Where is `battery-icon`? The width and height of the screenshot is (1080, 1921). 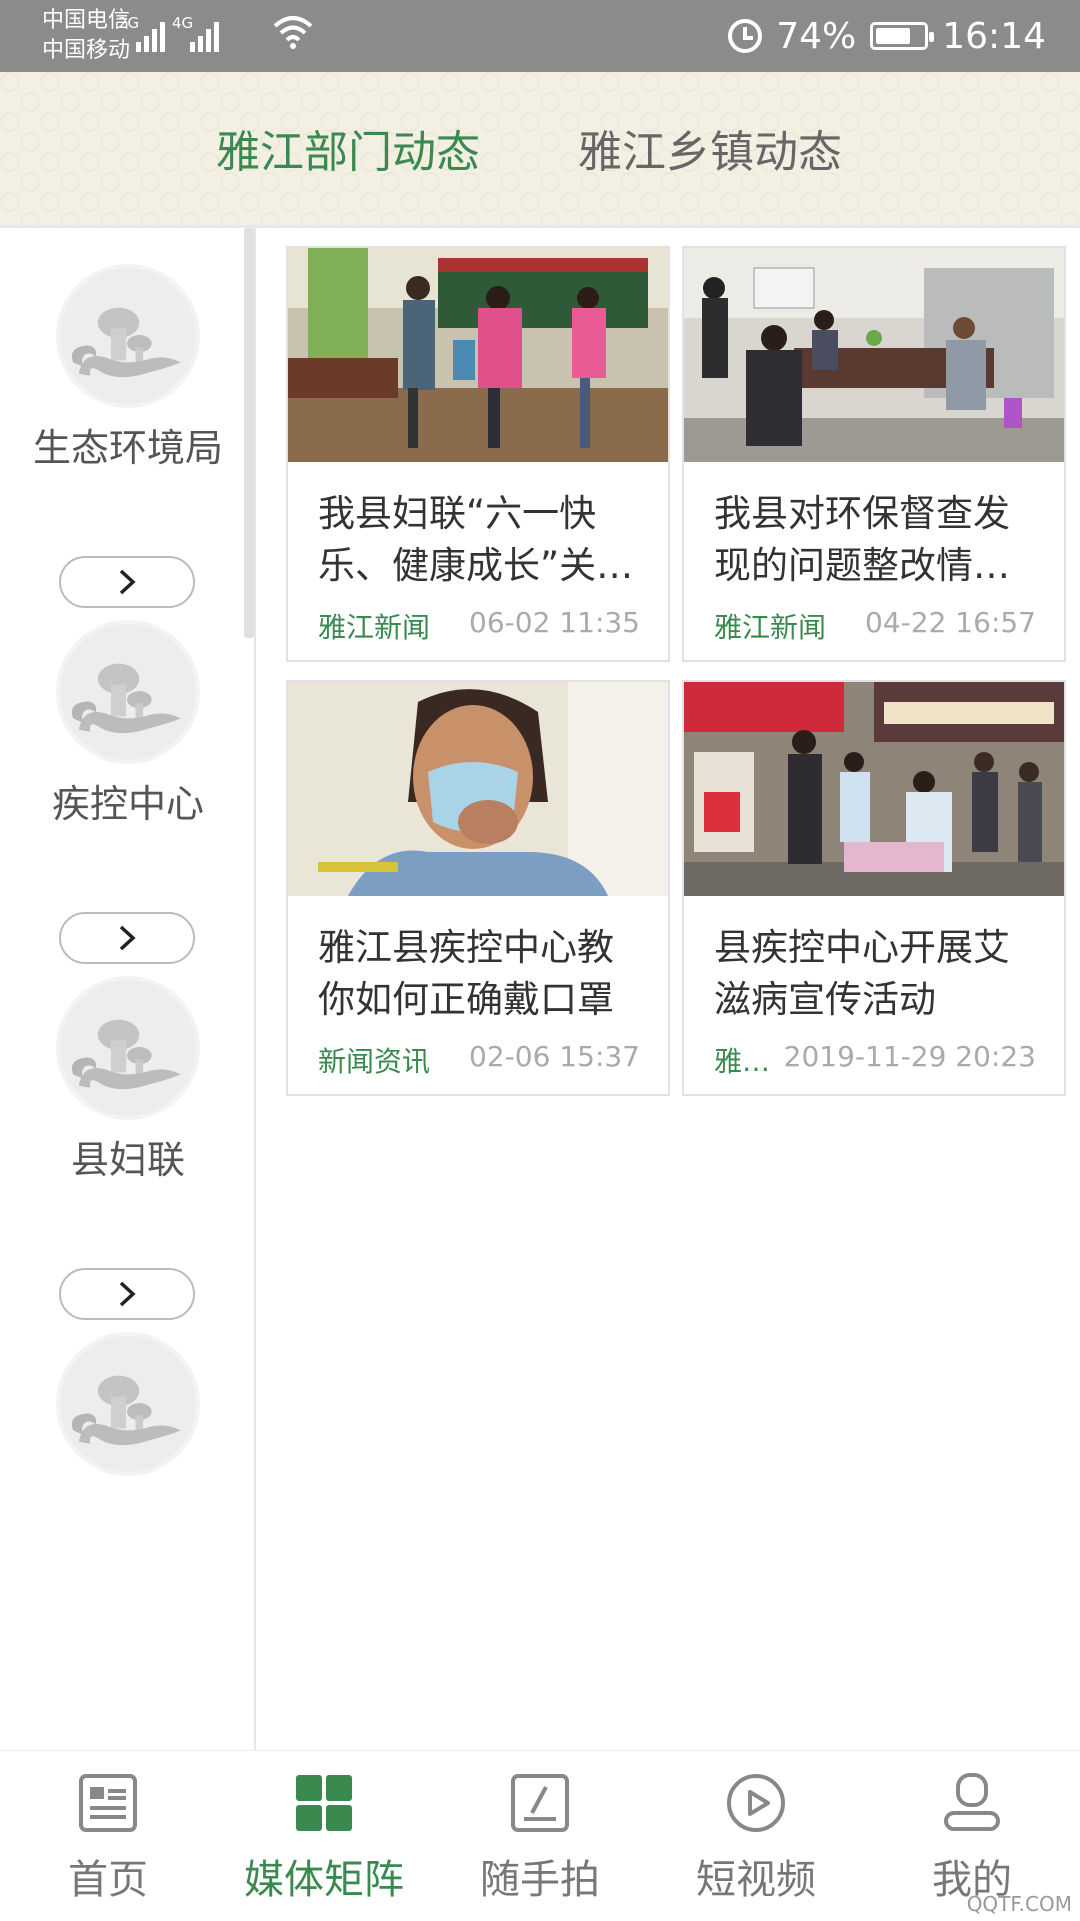 battery-icon is located at coordinates (902, 36).